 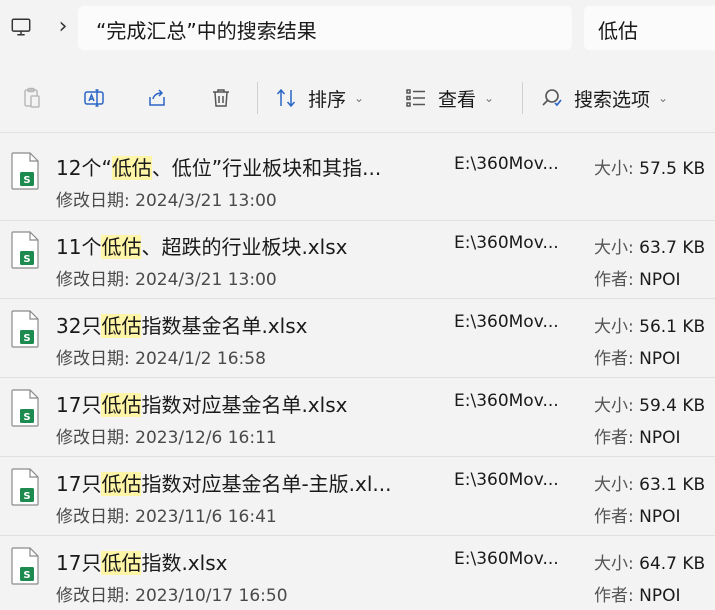 I want to click on file-modified: 修改日期: 2024/1/2 16:58, so click(x=161, y=359).